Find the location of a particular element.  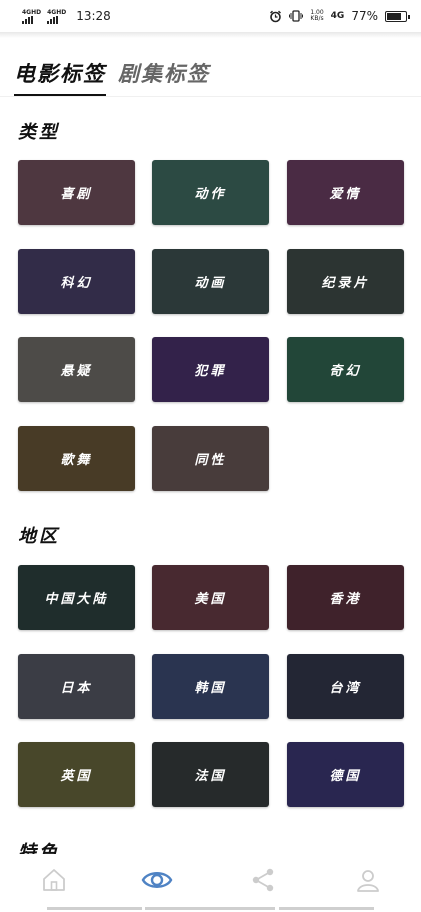

genre-tile: 奇幻 is located at coordinates (345, 369).